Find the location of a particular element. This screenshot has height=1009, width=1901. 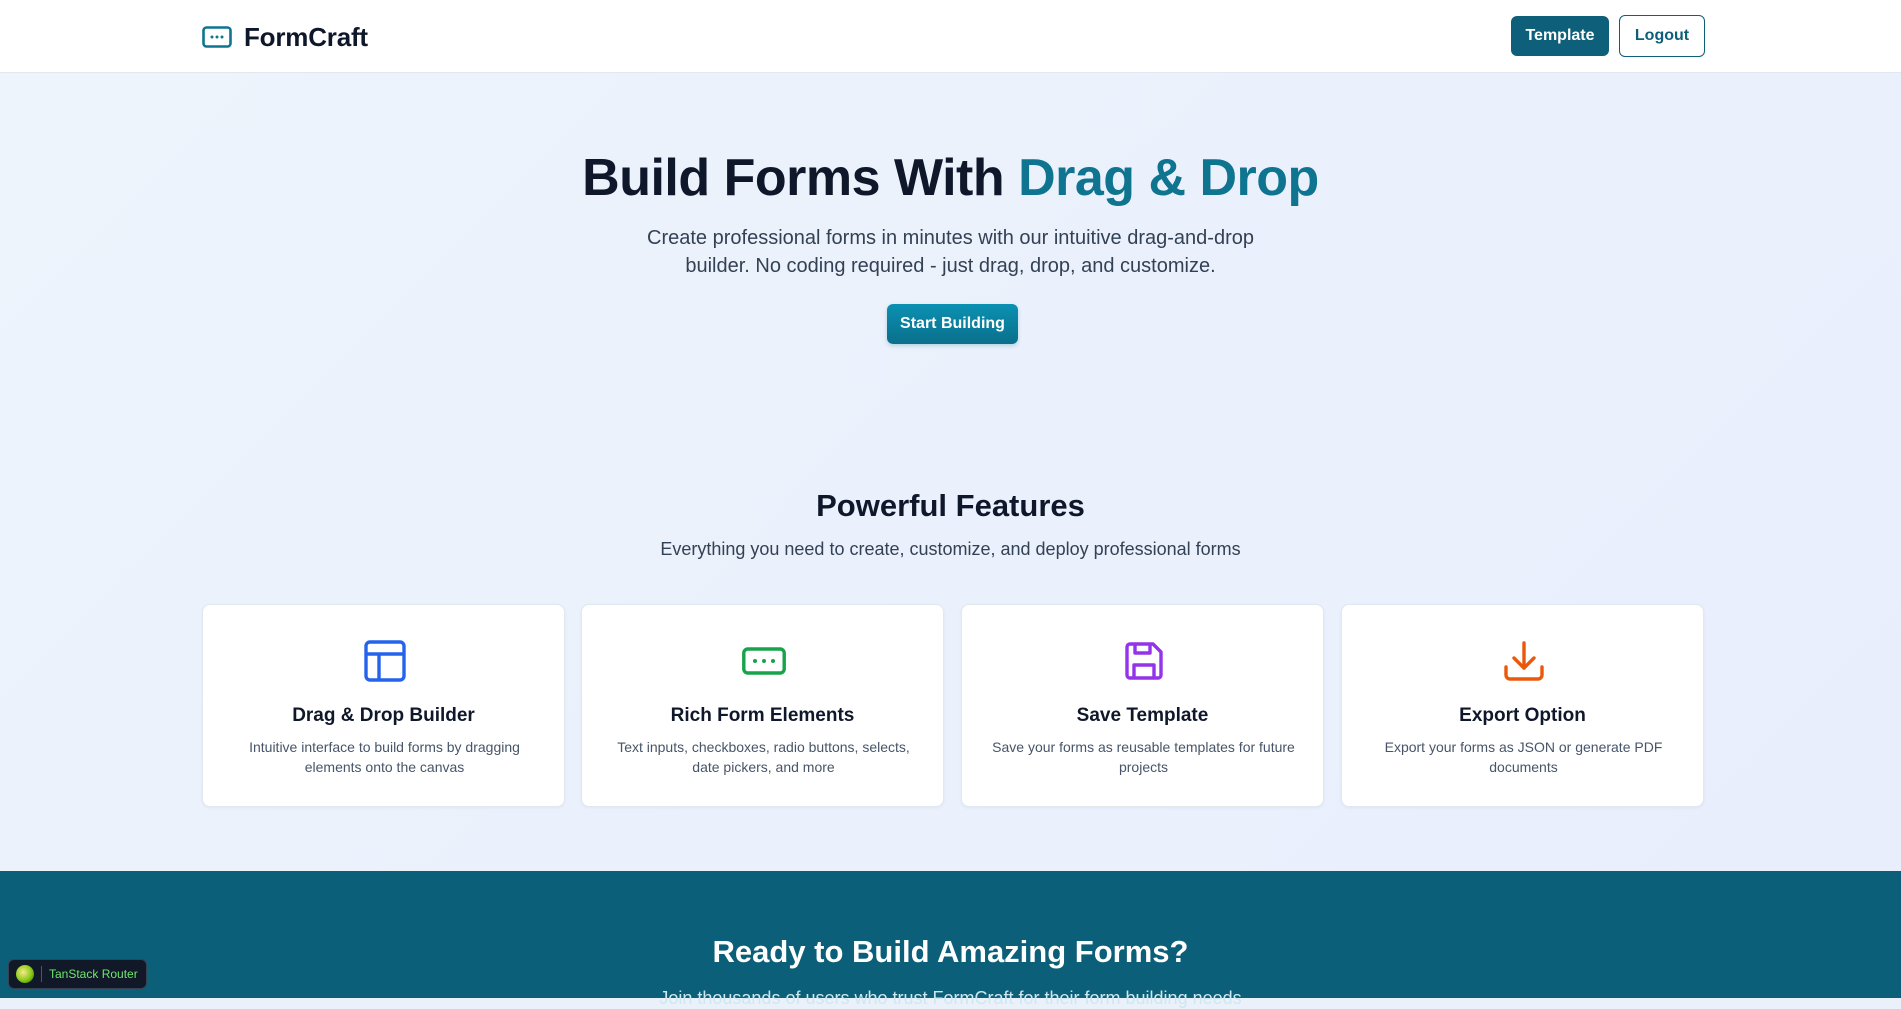

logout-button: Logout is located at coordinates (1662, 36).